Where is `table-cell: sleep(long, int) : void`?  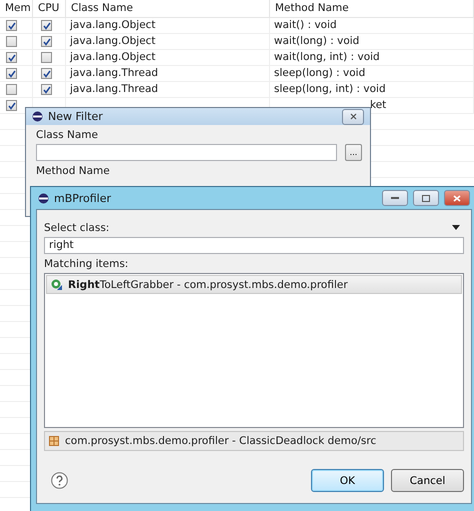 table-cell: sleep(long, int) : void is located at coordinates (330, 89).